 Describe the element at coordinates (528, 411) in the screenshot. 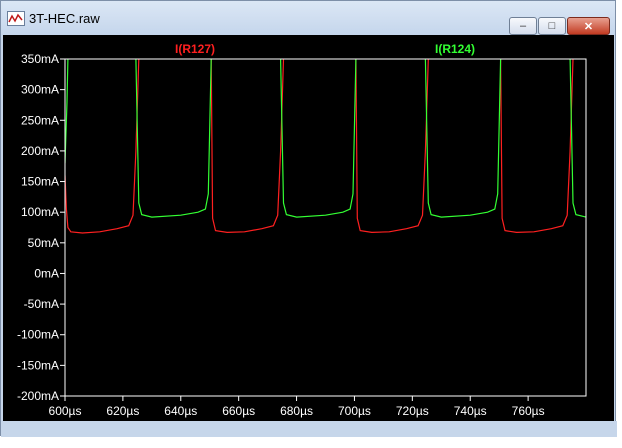

I see `x-tick-label: 760µs` at that location.